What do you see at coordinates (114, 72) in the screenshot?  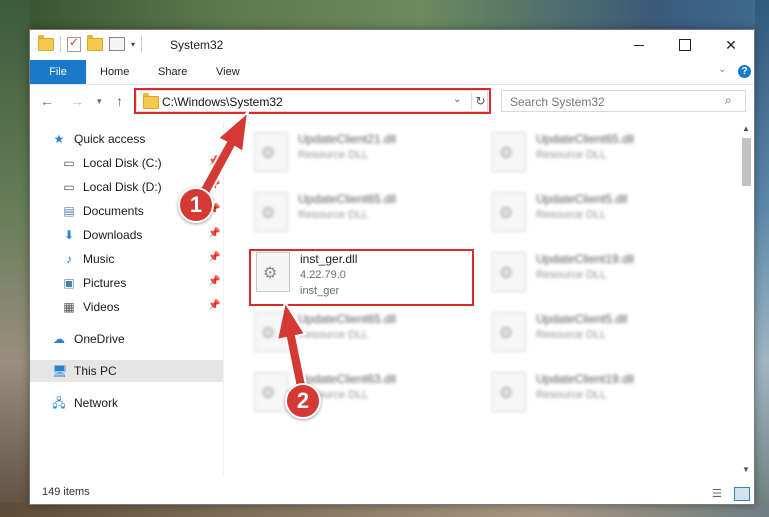 I see `tab-home: Home` at bounding box center [114, 72].